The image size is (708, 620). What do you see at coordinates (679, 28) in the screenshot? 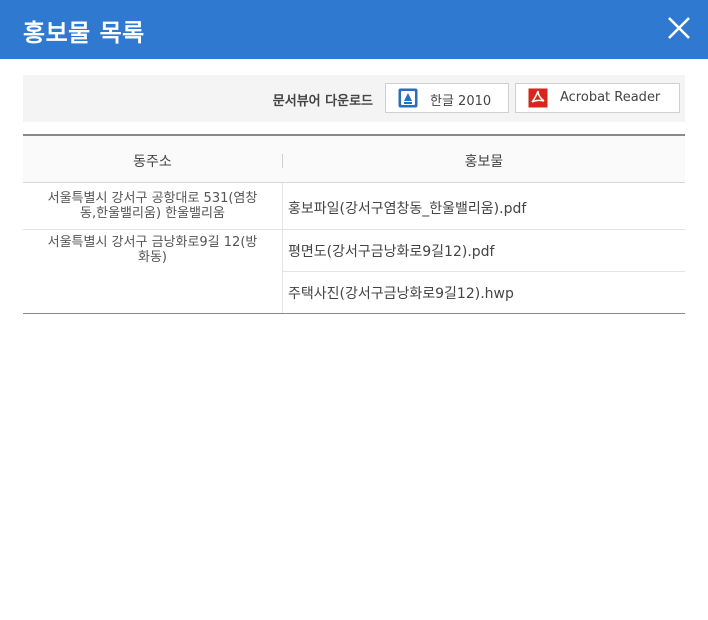
I see `close-icon` at bounding box center [679, 28].